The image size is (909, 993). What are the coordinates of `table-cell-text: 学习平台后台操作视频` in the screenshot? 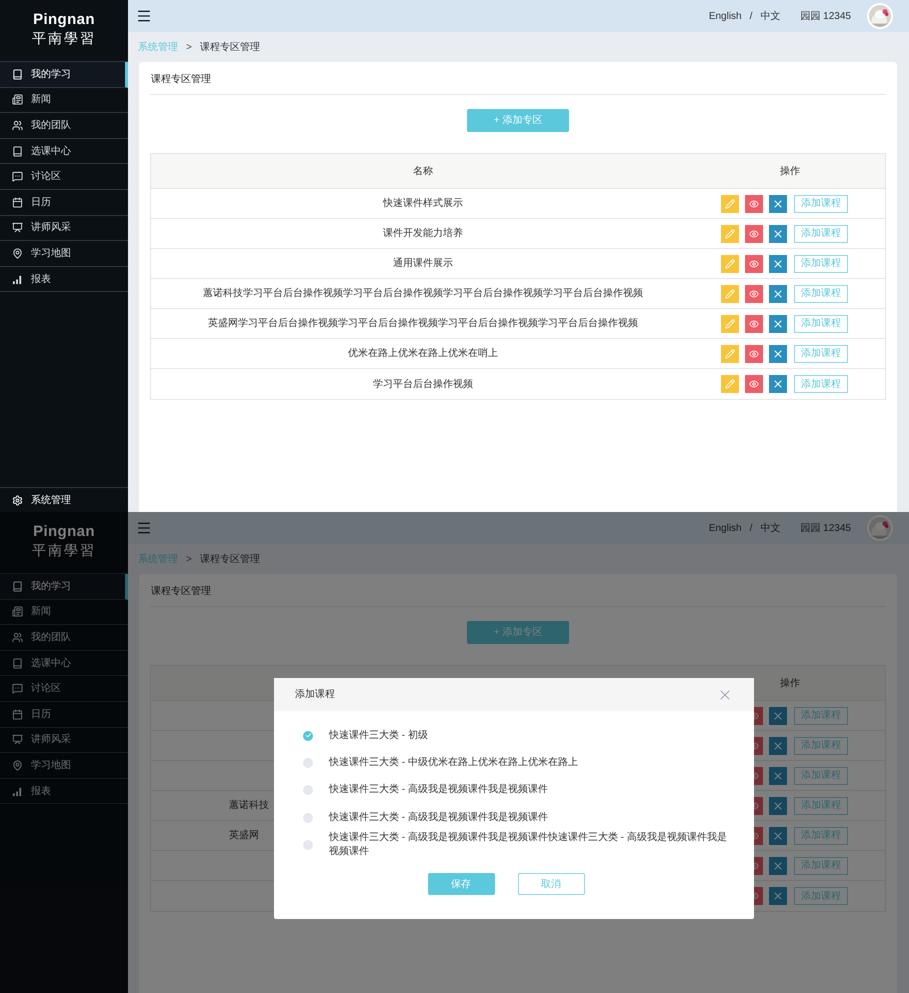 It's located at (423, 385).